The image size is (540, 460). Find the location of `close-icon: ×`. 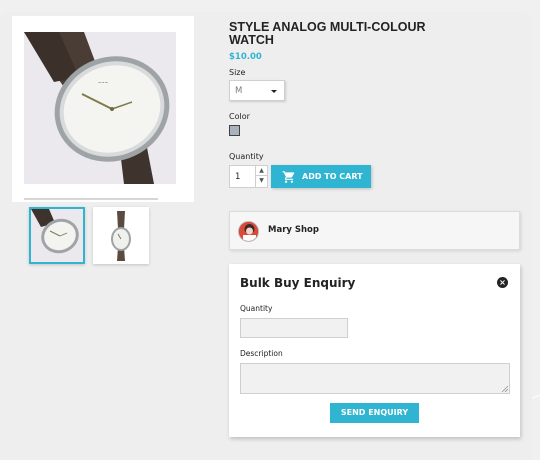

close-icon: × is located at coordinates (502, 282).